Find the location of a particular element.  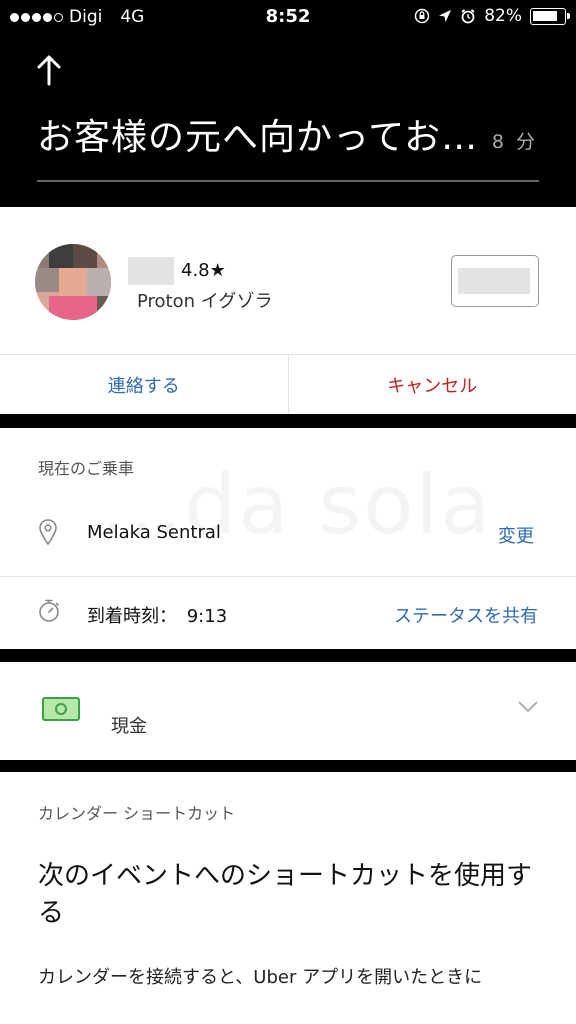

license-plate is located at coordinates (495, 281).